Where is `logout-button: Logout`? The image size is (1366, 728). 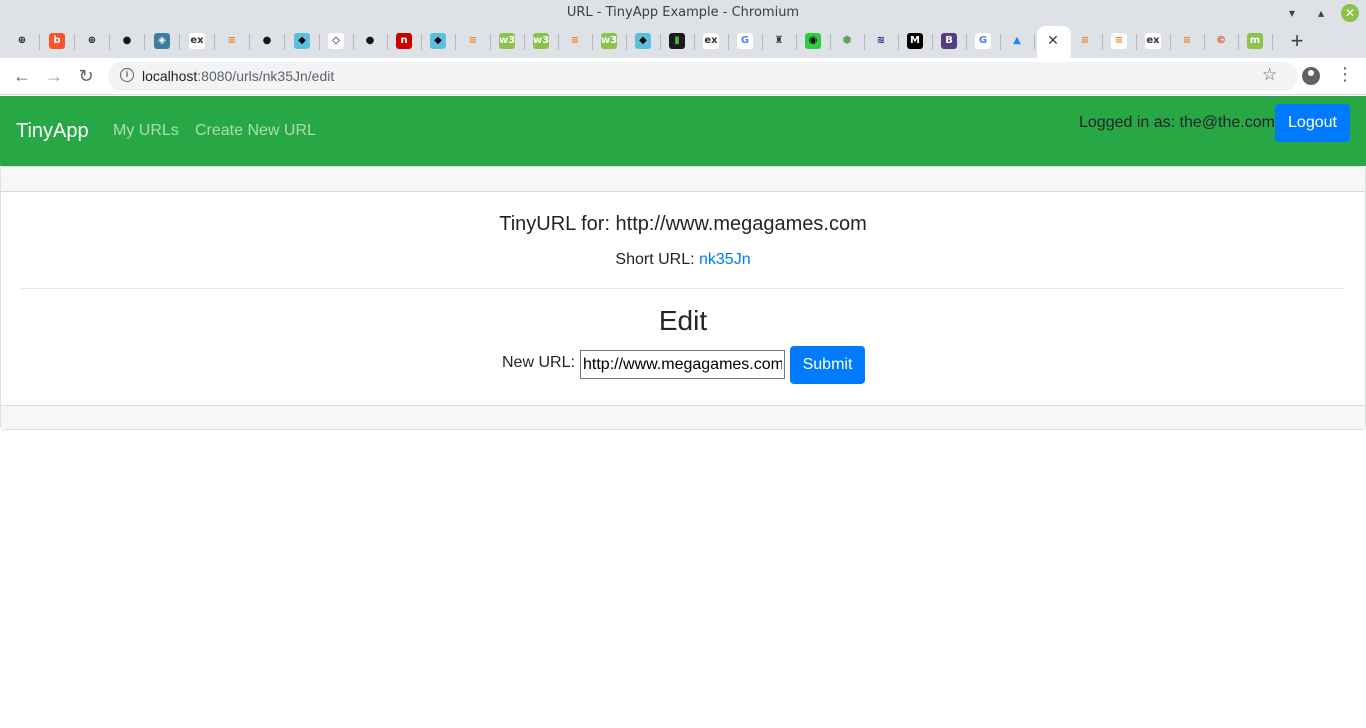 logout-button: Logout is located at coordinates (1312, 123).